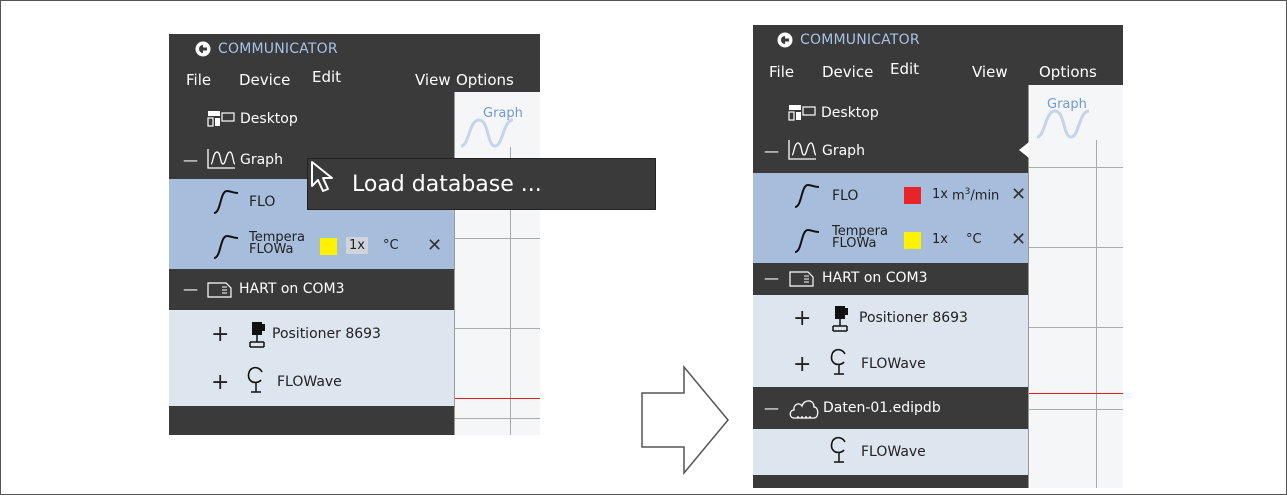  Describe the element at coordinates (890, 150) in the screenshot. I see `tree-item-graph: — Graph` at that location.